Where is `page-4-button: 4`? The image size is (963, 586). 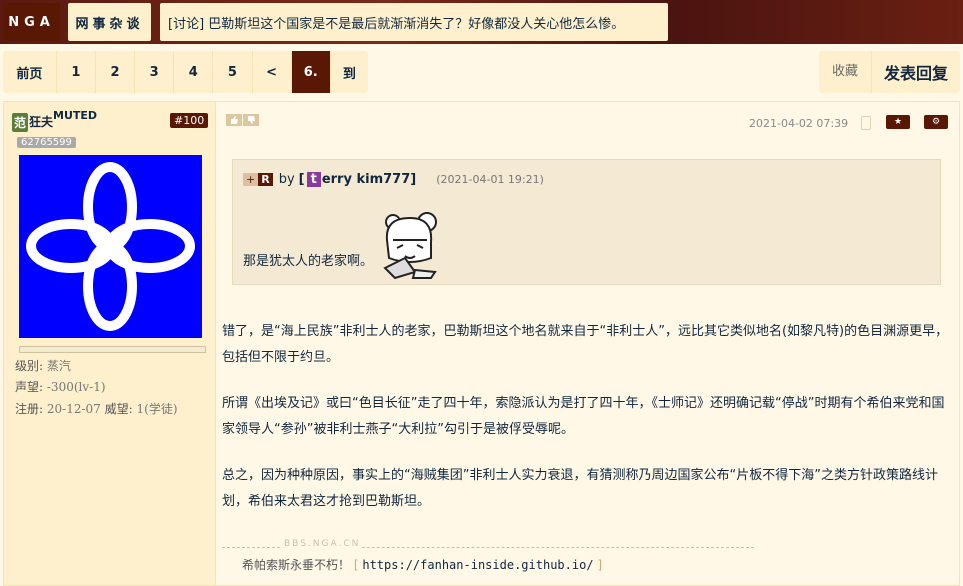
page-4-button: 4 is located at coordinates (194, 72).